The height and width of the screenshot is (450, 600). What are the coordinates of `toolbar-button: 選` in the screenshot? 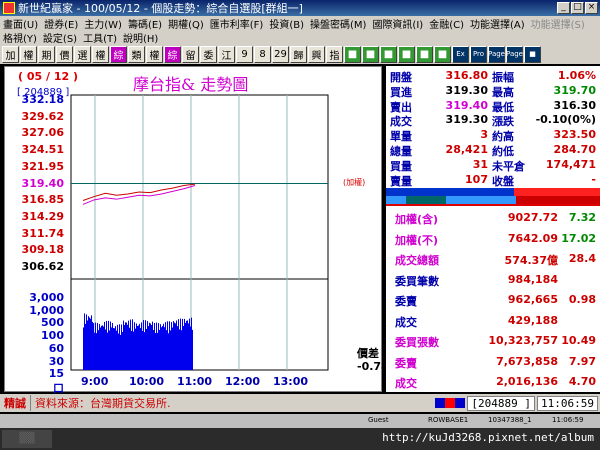 It's located at (82, 54).